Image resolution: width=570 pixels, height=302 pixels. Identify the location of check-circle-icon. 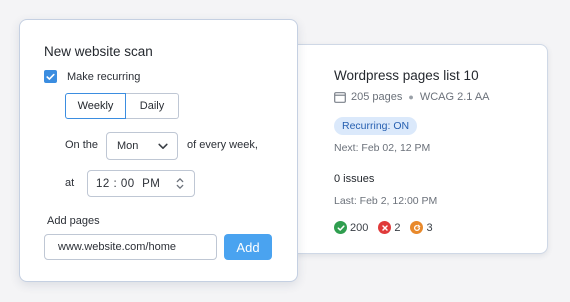
(340, 227).